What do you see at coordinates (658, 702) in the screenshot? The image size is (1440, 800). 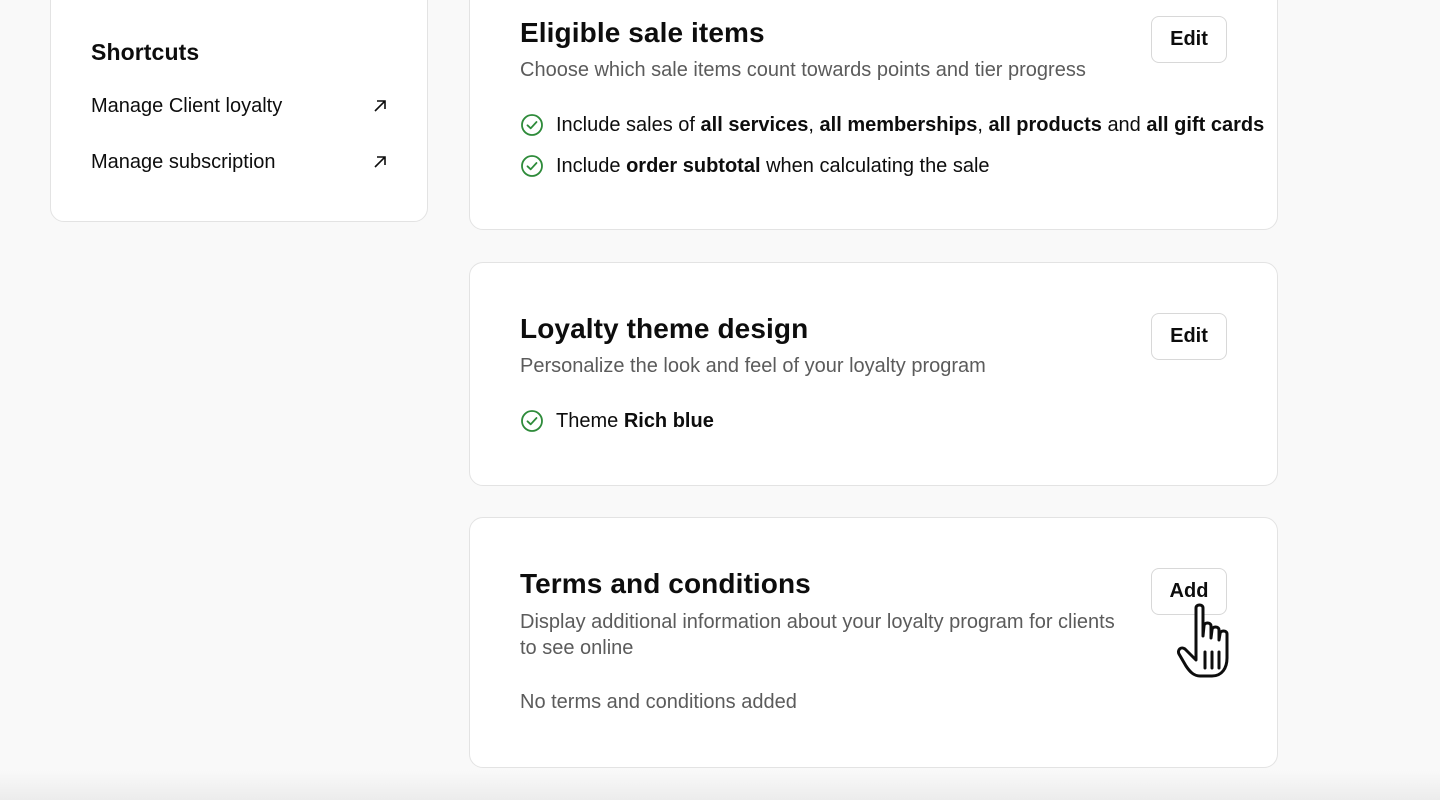 I see `terms-empty-text: No terms and conditions added` at bounding box center [658, 702].